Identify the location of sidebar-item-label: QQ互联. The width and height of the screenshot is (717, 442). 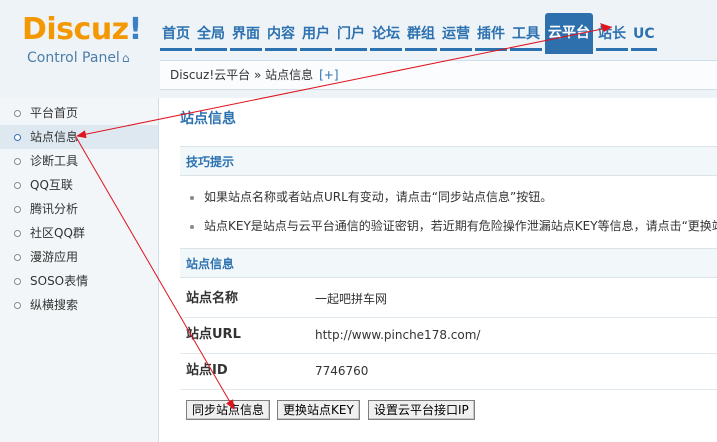
(51, 185).